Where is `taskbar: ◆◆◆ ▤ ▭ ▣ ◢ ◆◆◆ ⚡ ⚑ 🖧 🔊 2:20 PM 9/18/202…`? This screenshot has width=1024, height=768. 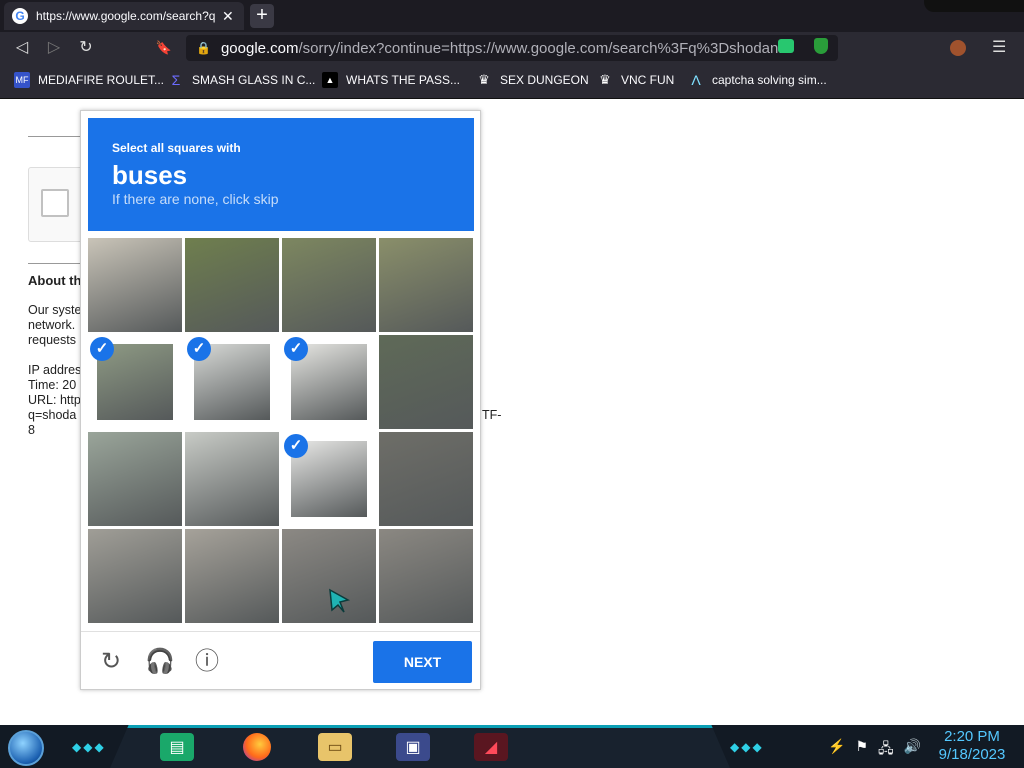
taskbar: ◆◆◆ ▤ ▭ ▣ ◢ ◆◆◆ ⚡ ⚑ 🖧 🔊 2:20 PM 9/18/202… is located at coordinates (512, 746).